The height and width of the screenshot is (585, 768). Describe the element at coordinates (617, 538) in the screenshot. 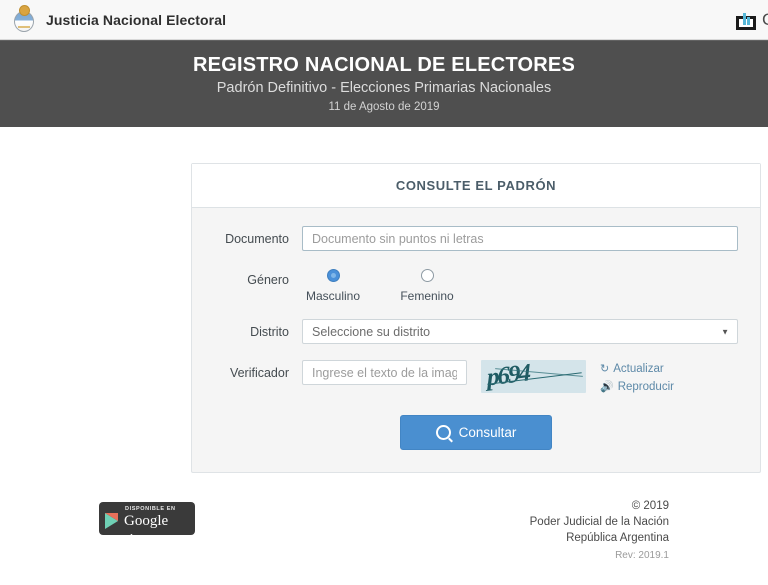

I see `org-line-2: República Argentina` at that location.